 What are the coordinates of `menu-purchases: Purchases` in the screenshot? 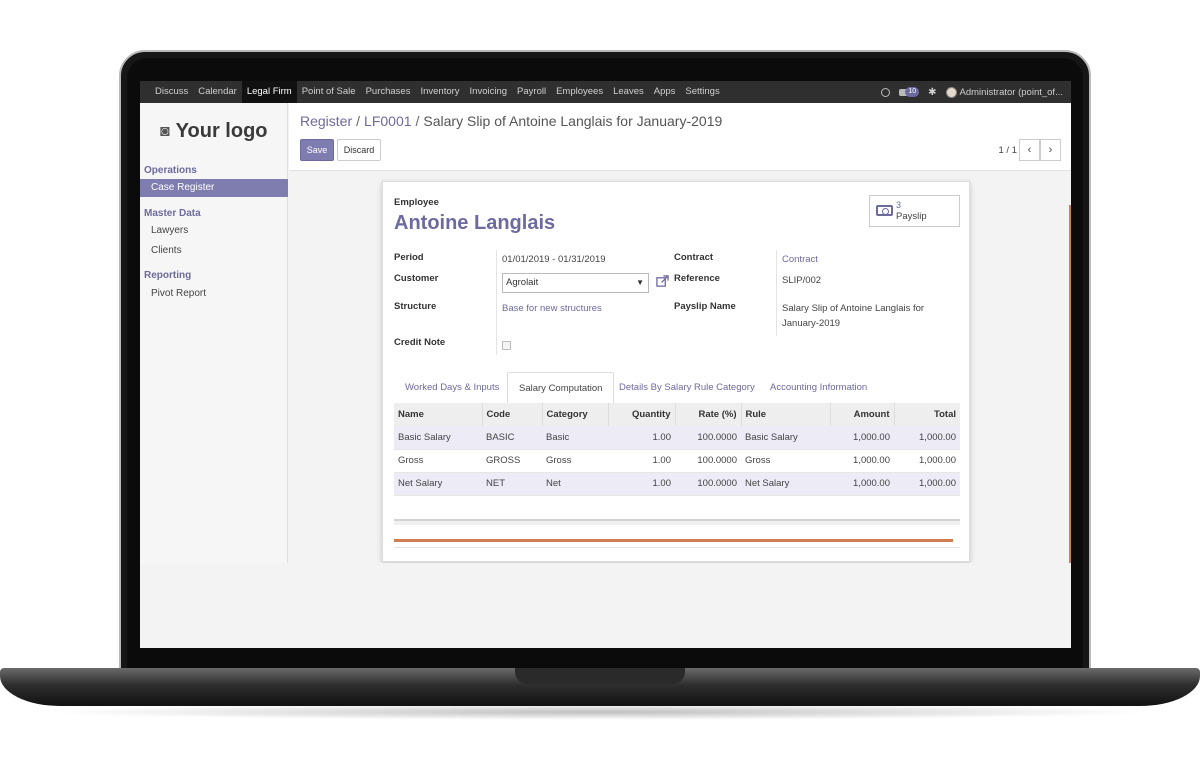 It's located at (388, 92).